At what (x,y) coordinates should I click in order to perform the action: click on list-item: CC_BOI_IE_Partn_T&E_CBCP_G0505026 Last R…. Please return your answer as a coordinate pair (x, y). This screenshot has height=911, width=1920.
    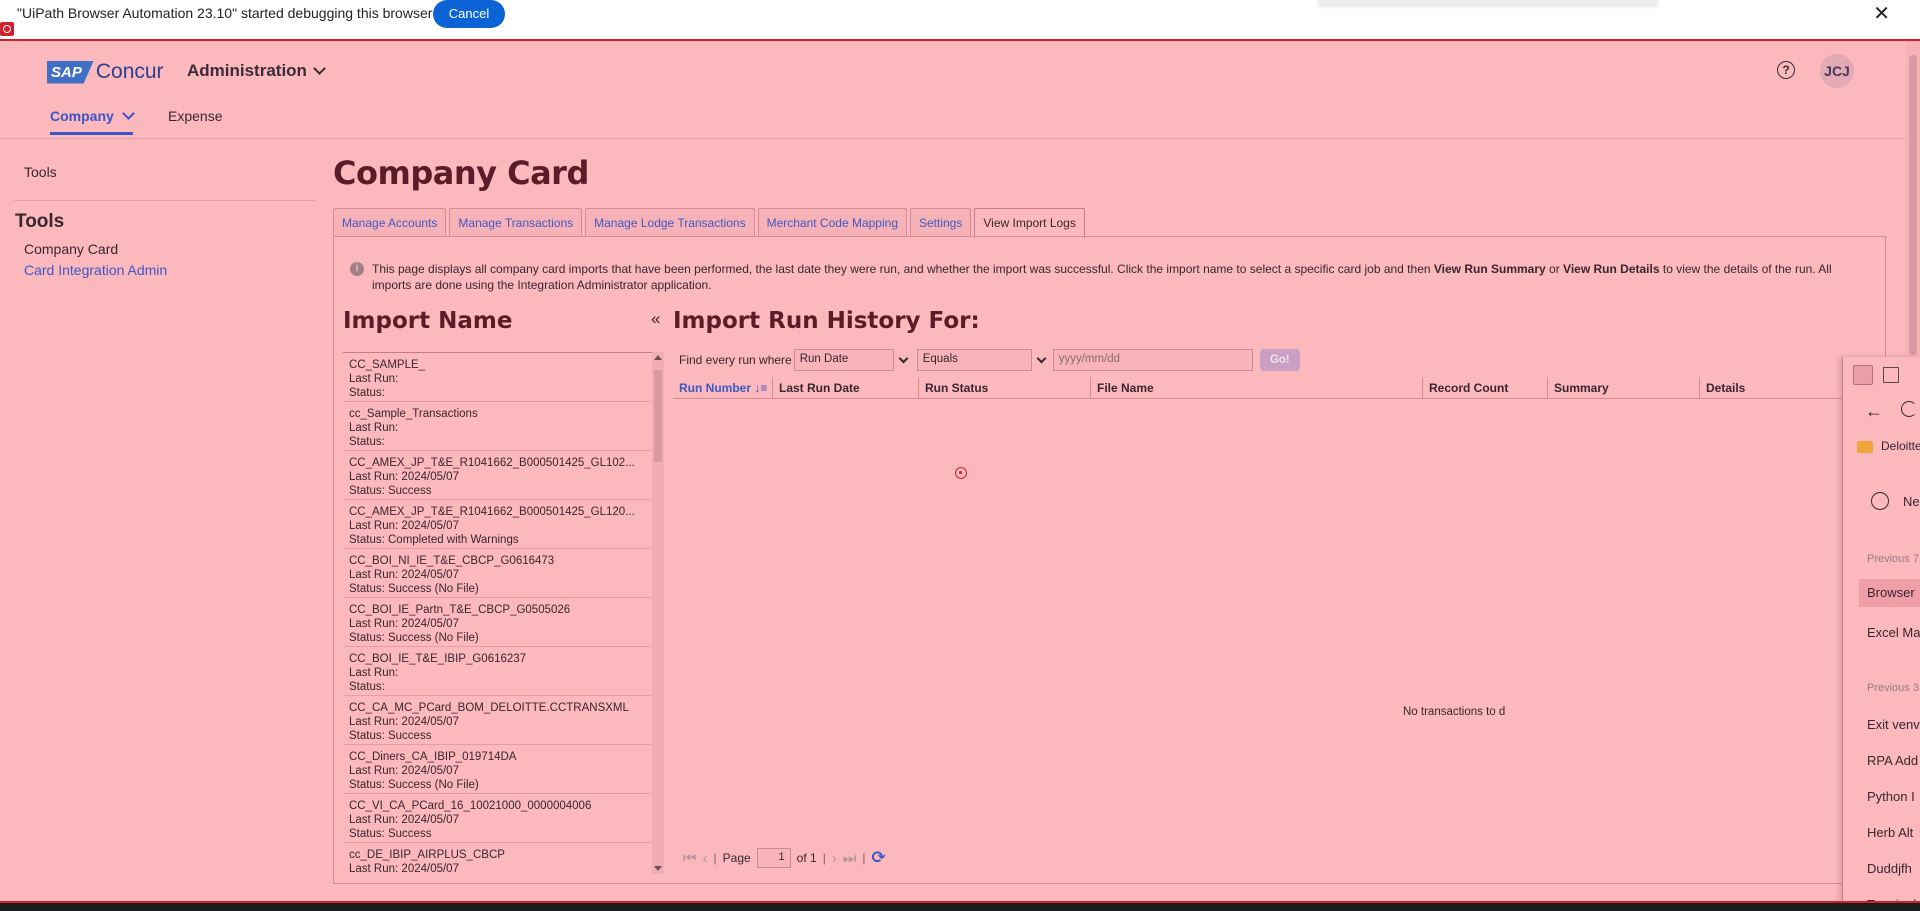
    Looking at the image, I should click on (497, 622).